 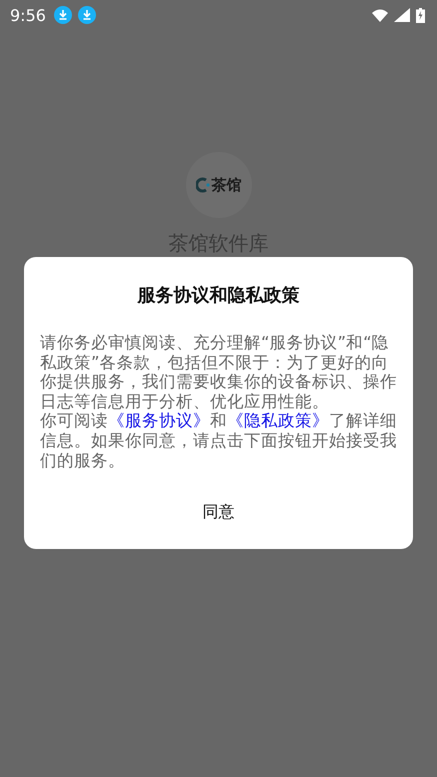 I want to click on wifi-icon, so click(x=380, y=15).